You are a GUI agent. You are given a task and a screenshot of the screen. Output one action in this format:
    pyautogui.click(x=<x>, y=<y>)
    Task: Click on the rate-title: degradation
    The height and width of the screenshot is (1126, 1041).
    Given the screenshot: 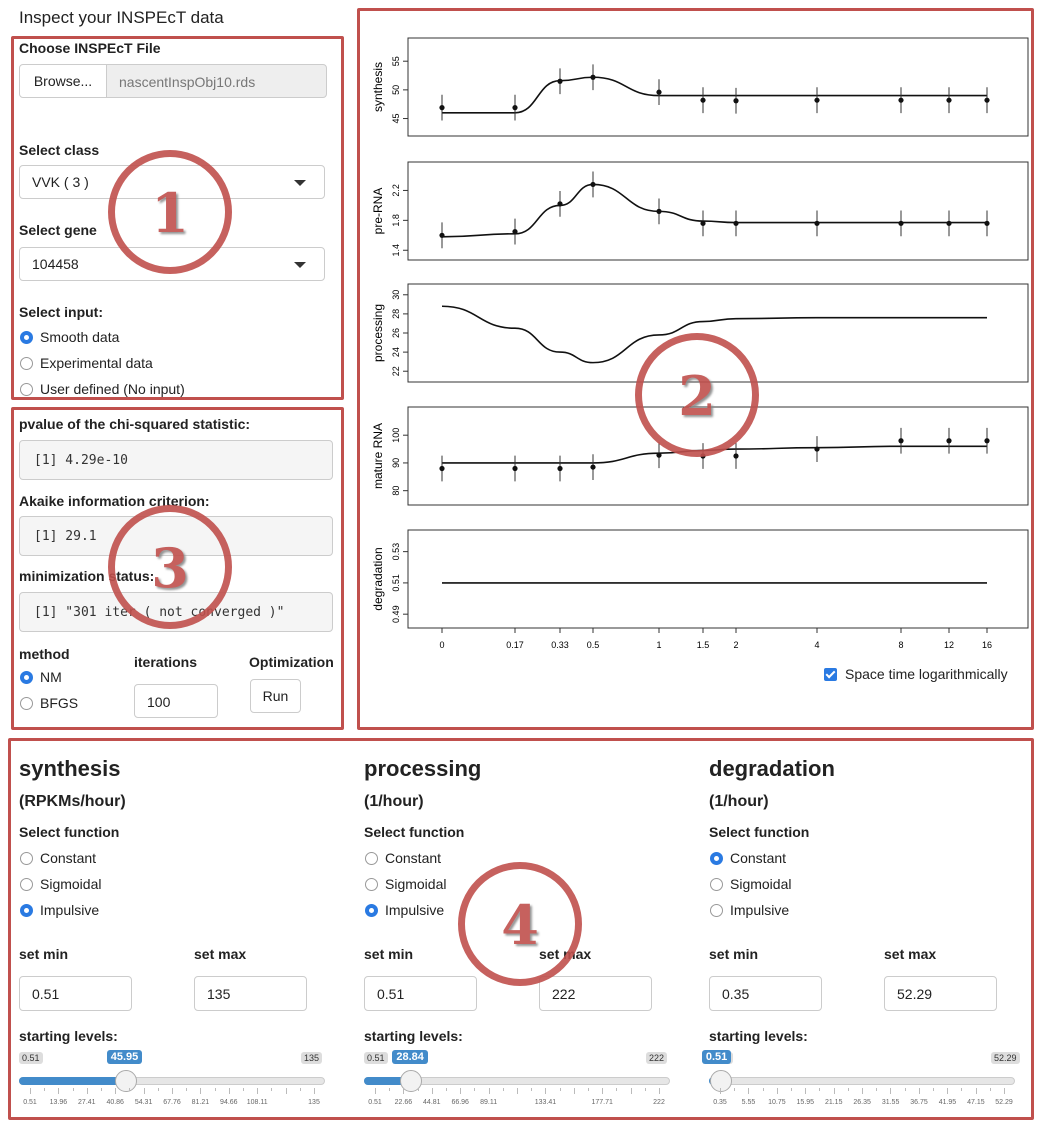 What is the action you would take?
    pyautogui.click(x=772, y=768)
    